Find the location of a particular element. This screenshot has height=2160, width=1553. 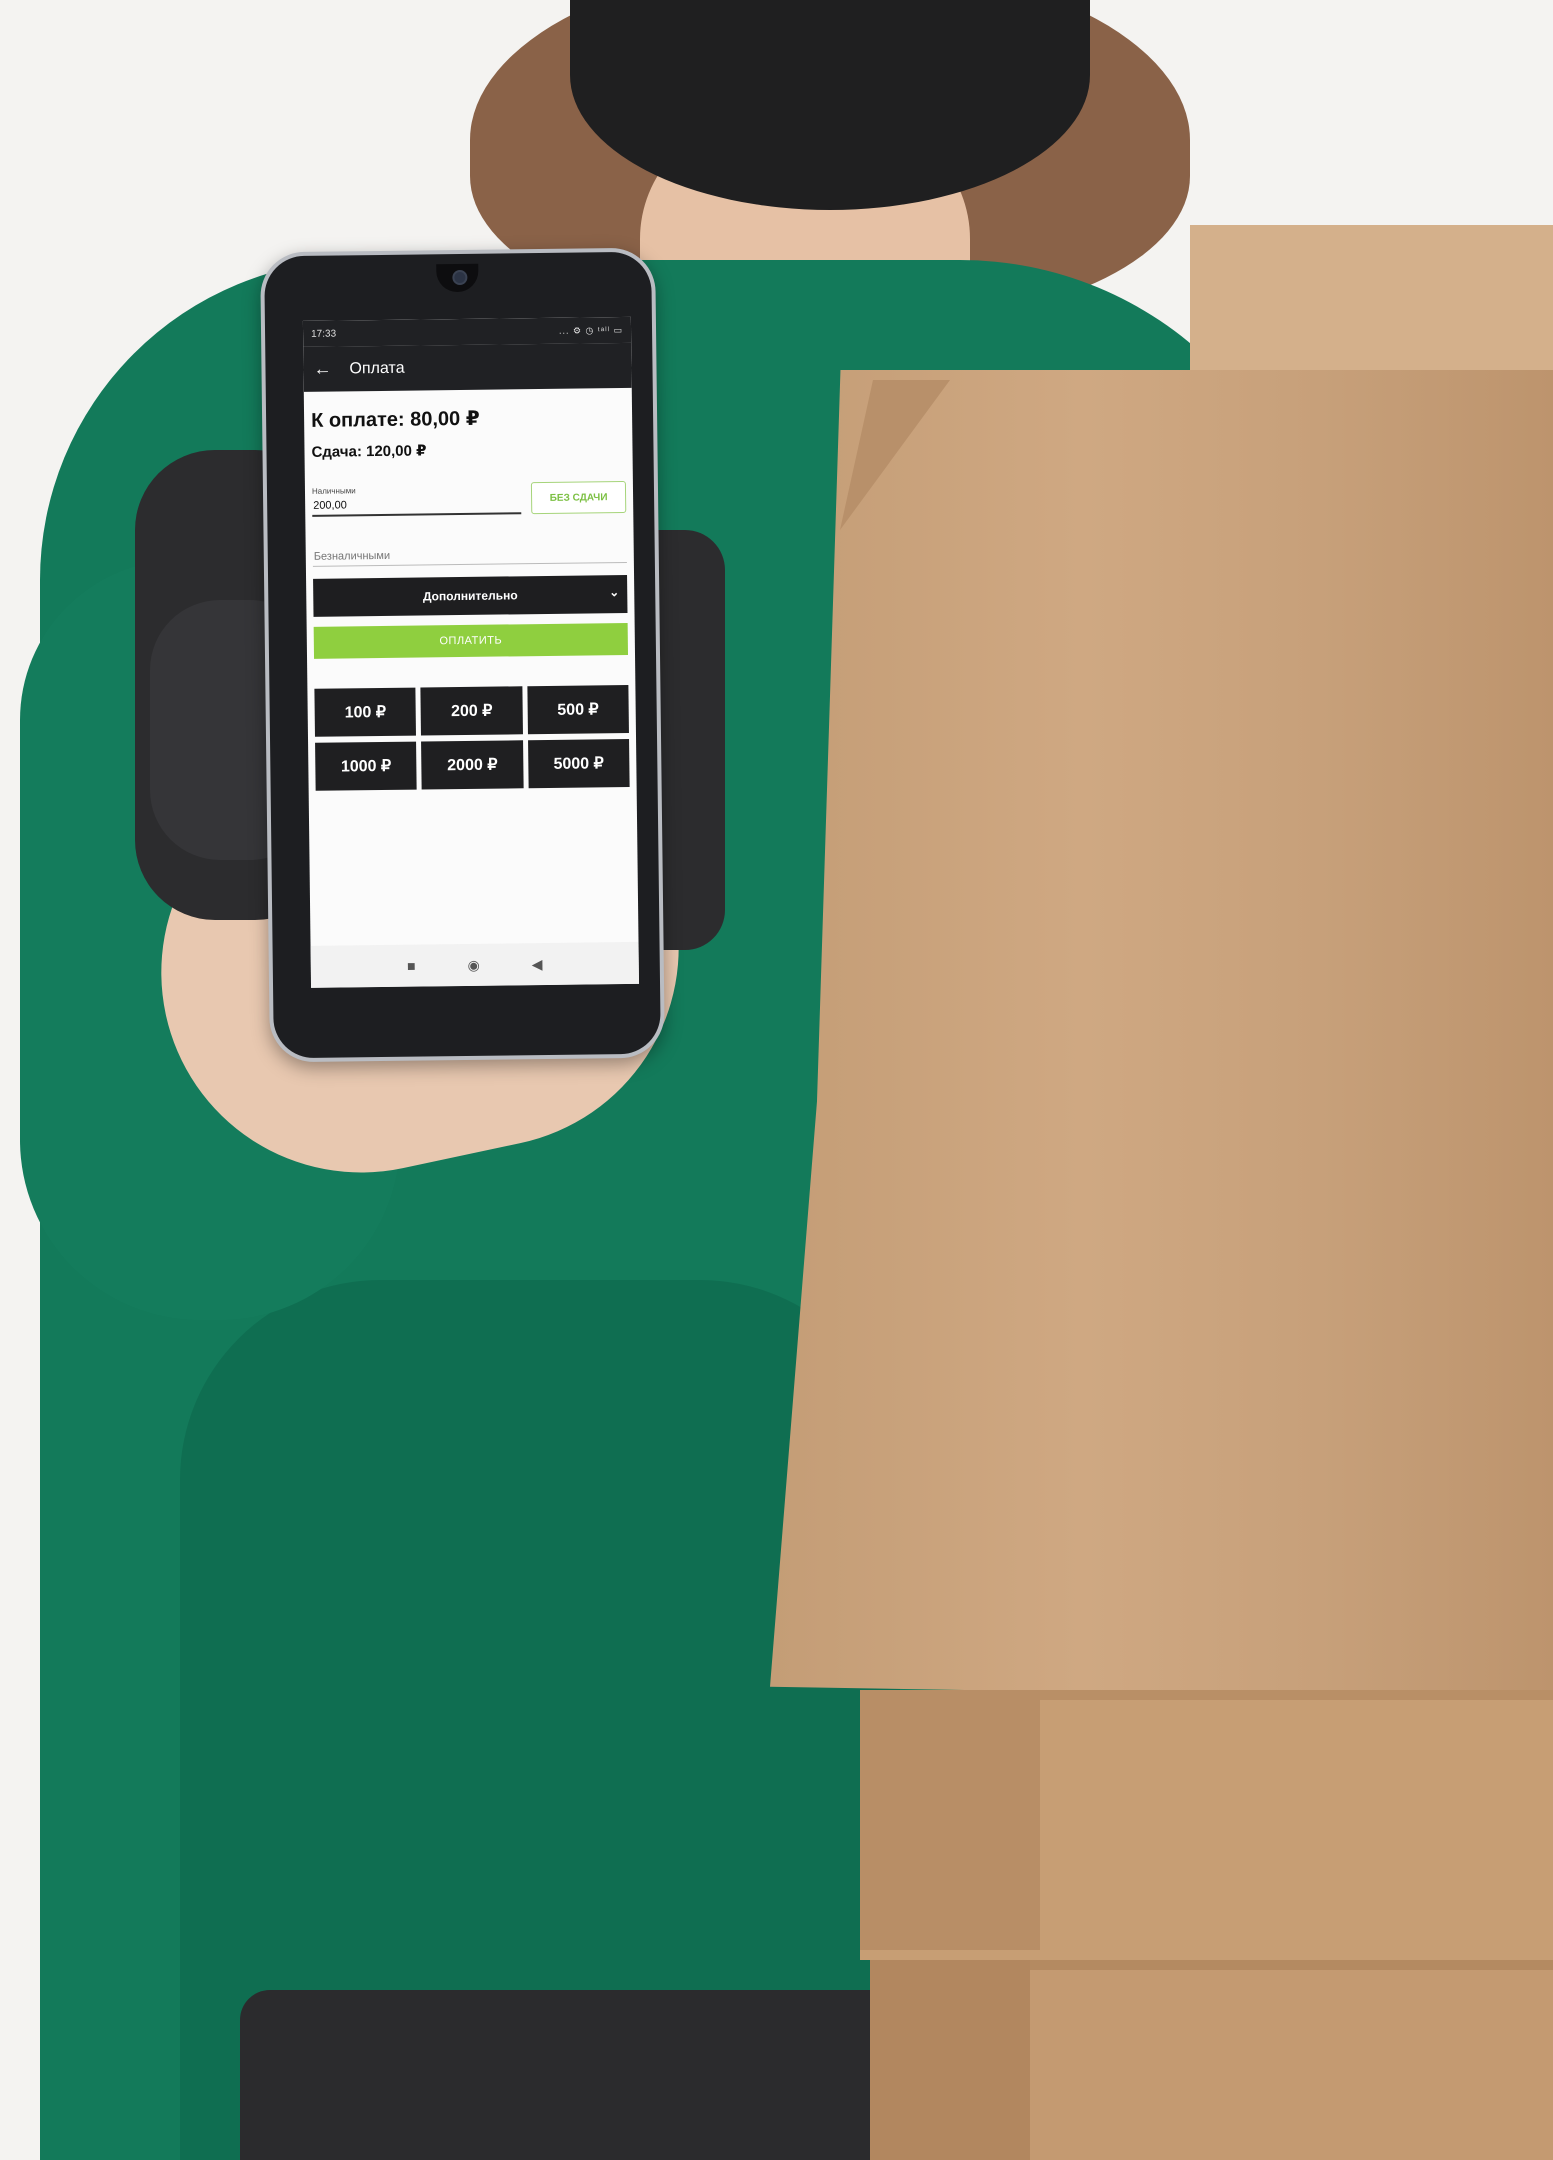

arrow-left-icon: ← is located at coordinates (331, 368).